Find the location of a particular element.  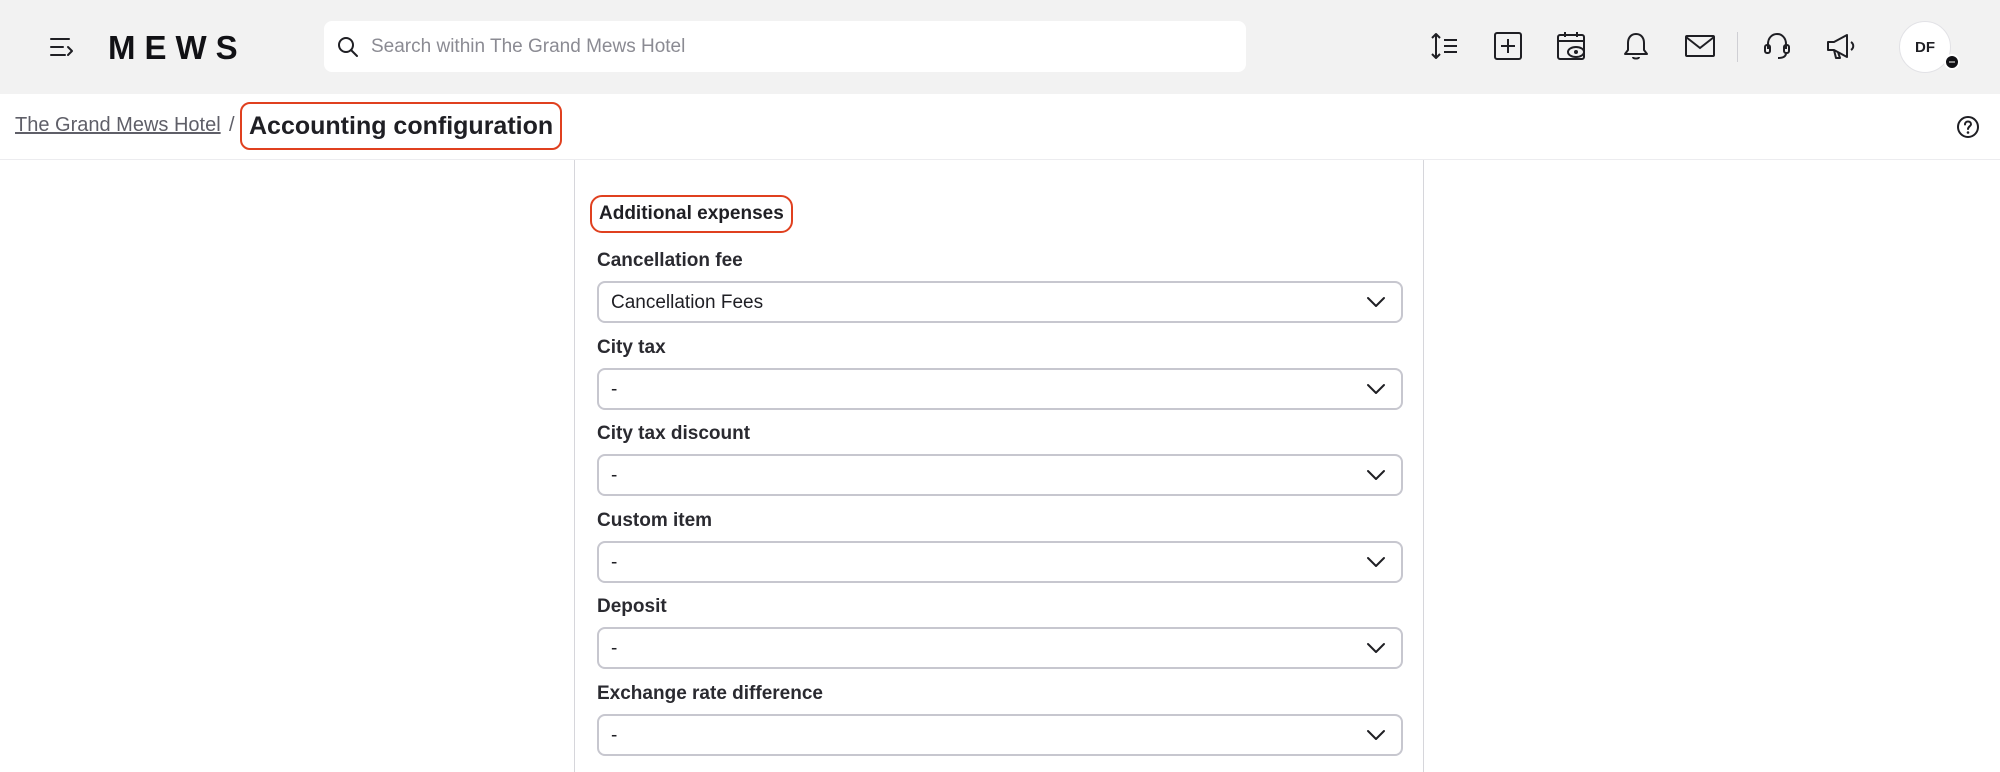

svg-text: MEWS is located at coordinates (177, 47).